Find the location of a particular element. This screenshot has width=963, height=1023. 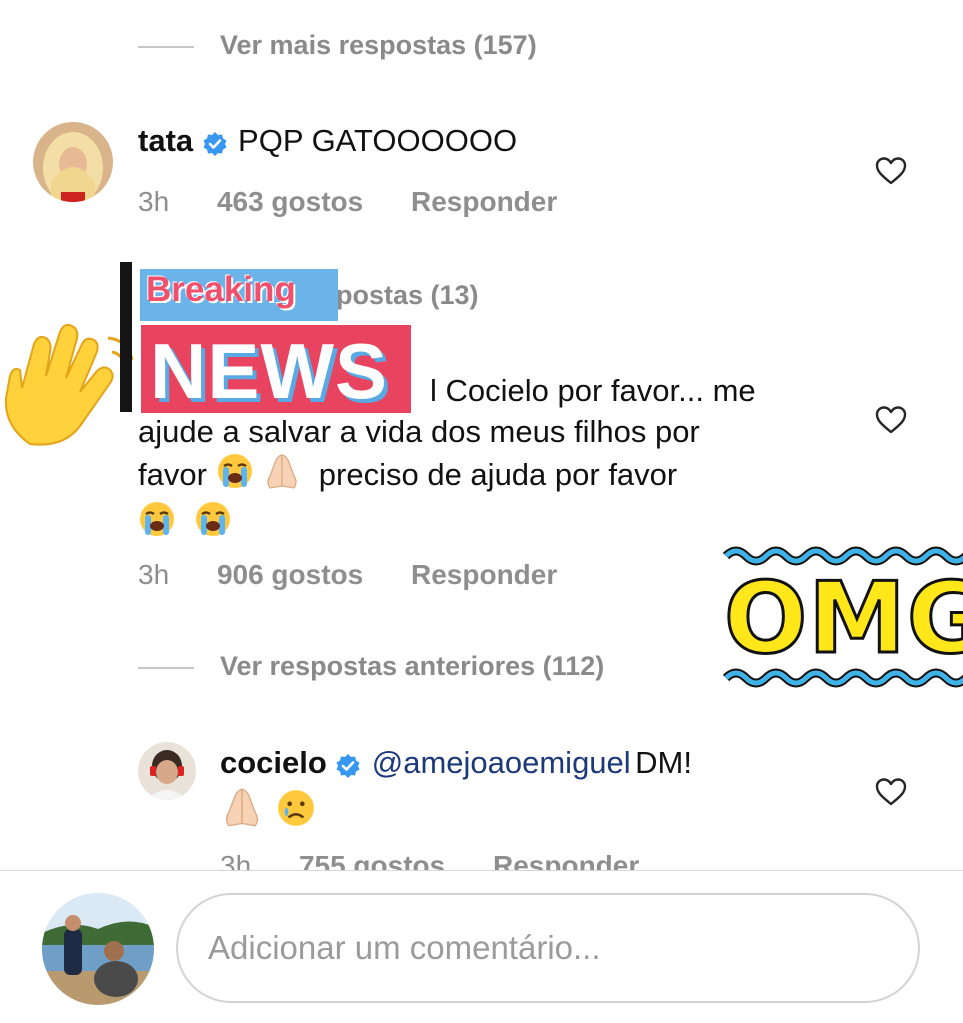

composer-divider is located at coordinates (481, 870).